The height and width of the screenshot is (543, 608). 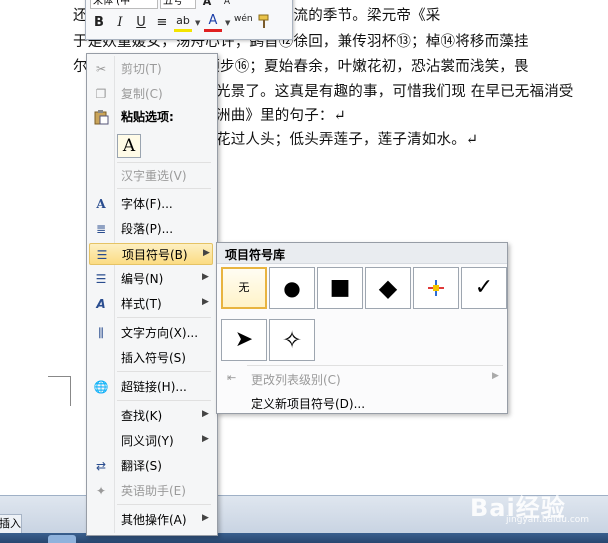 What do you see at coordinates (244, 288) in the screenshot?
I see `bullet-none-option: 无` at bounding box center [244, 288].